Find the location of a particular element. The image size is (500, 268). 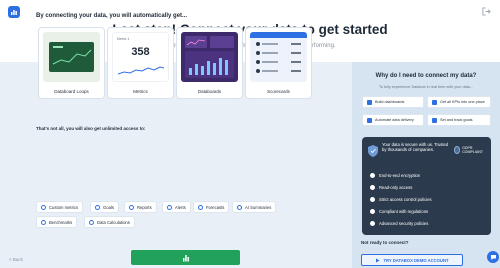

security-item: Advanced security policies is located at coordinates (401, 223).